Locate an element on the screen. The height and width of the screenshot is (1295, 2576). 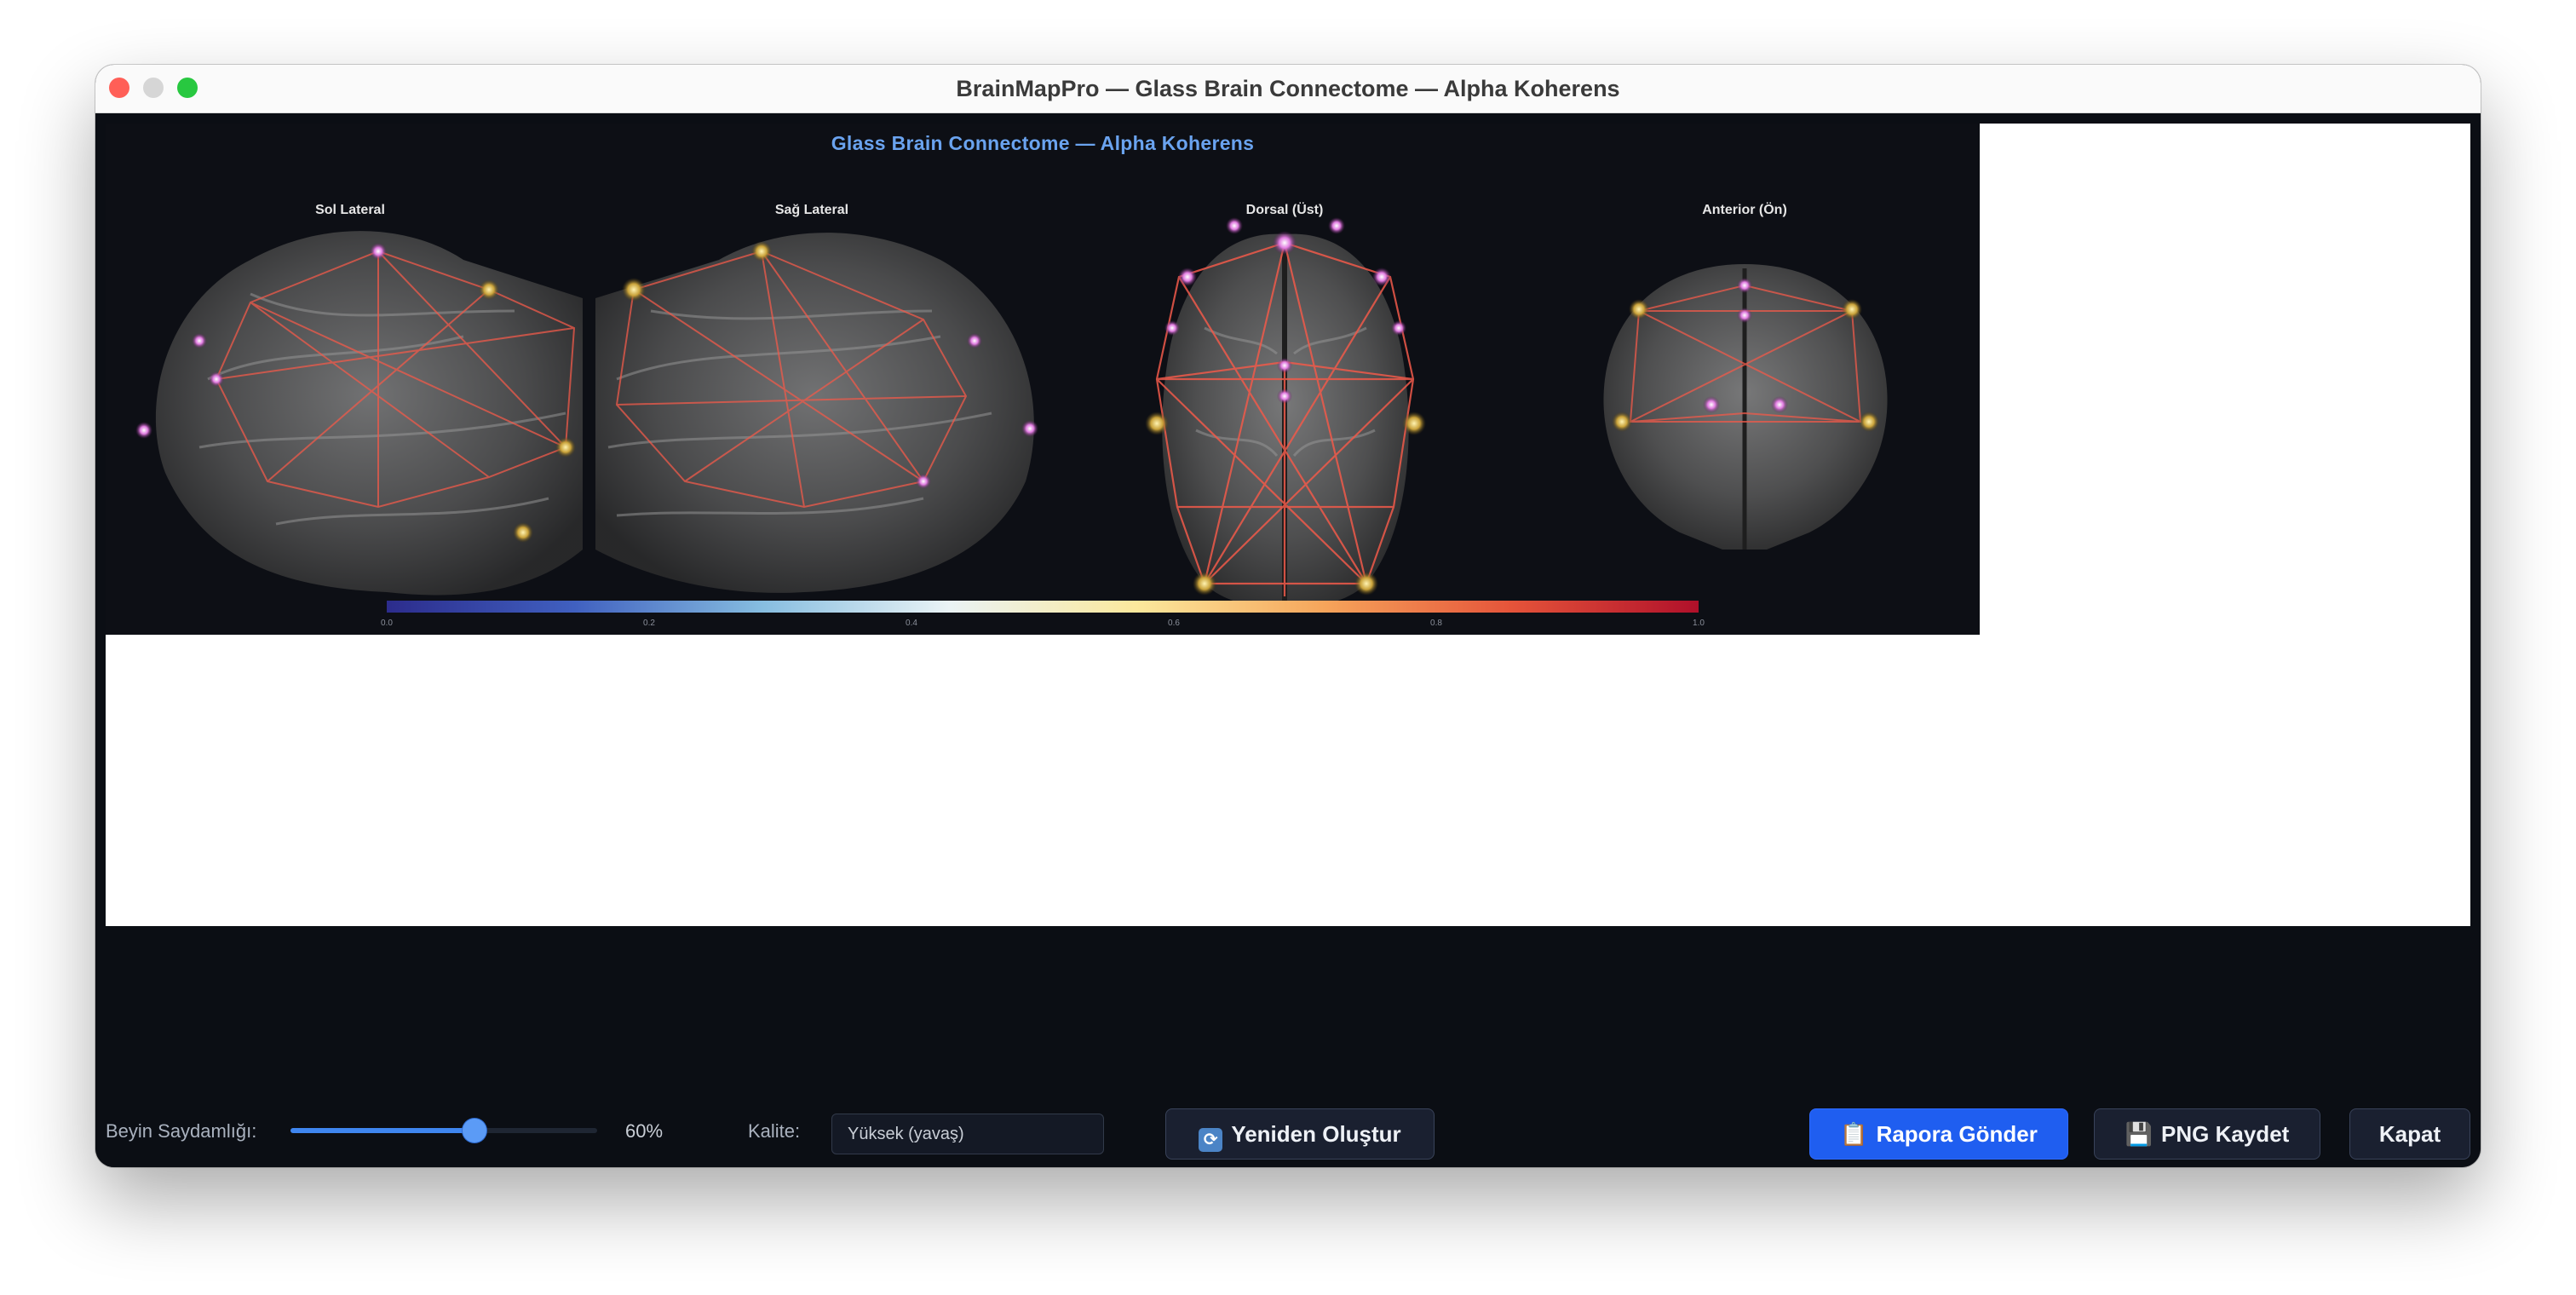
send-report-button: 📋 Rapora Gönder is located at coordinates (1939, 1134).